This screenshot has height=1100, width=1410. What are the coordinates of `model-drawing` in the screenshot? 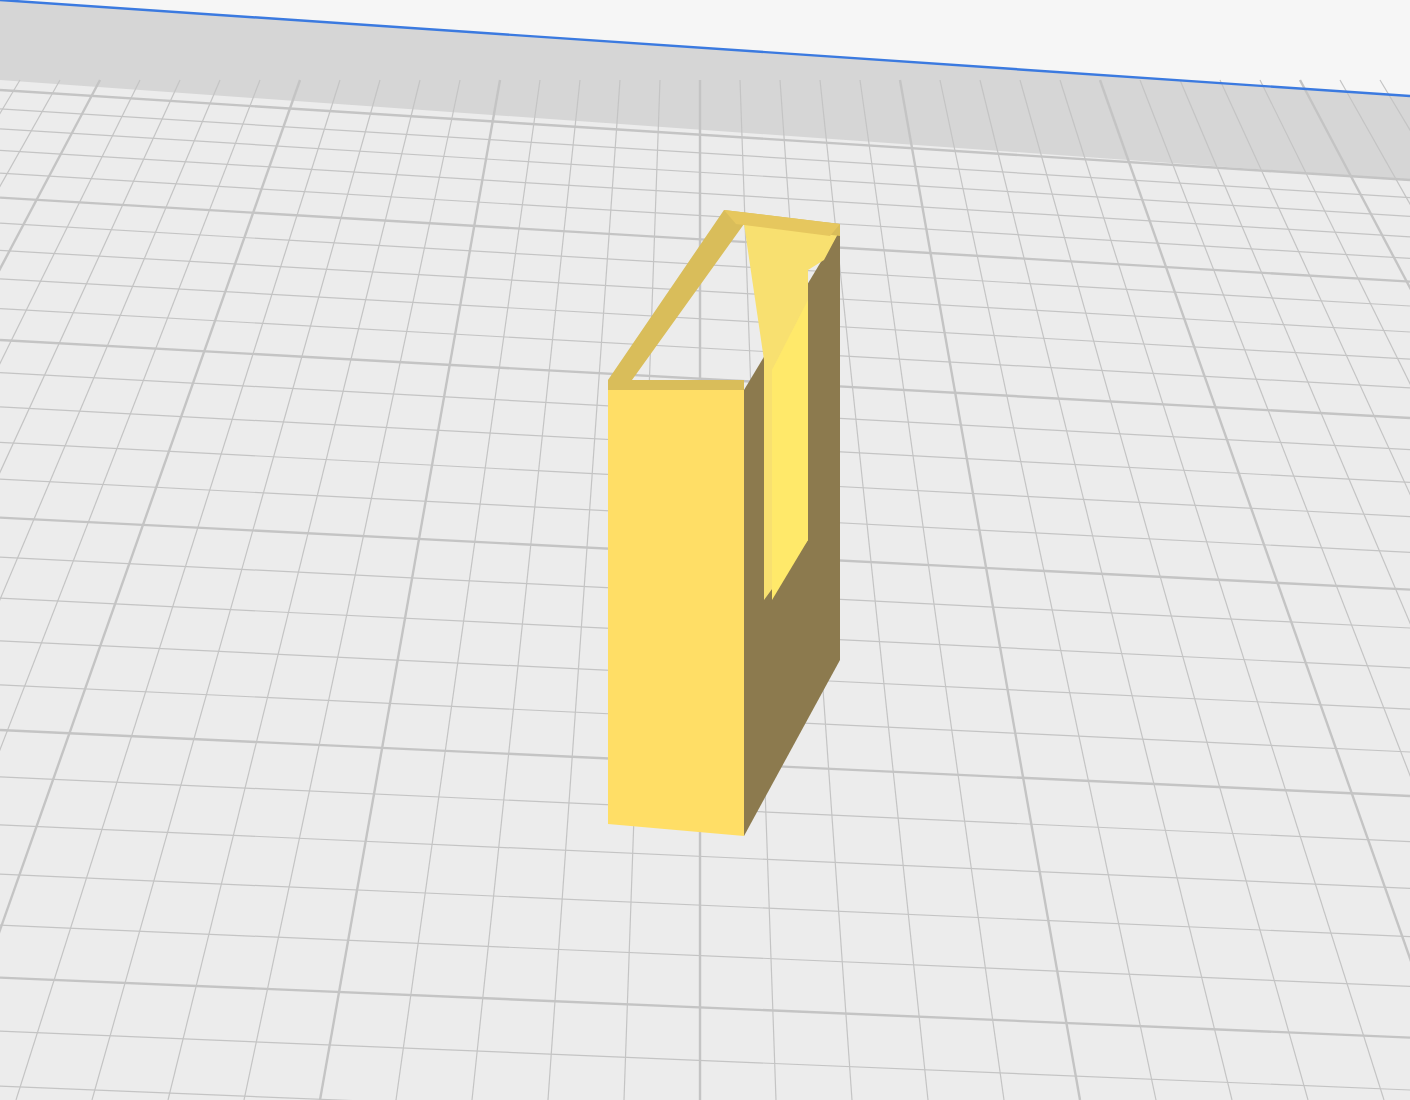 It's located at (724, 523).